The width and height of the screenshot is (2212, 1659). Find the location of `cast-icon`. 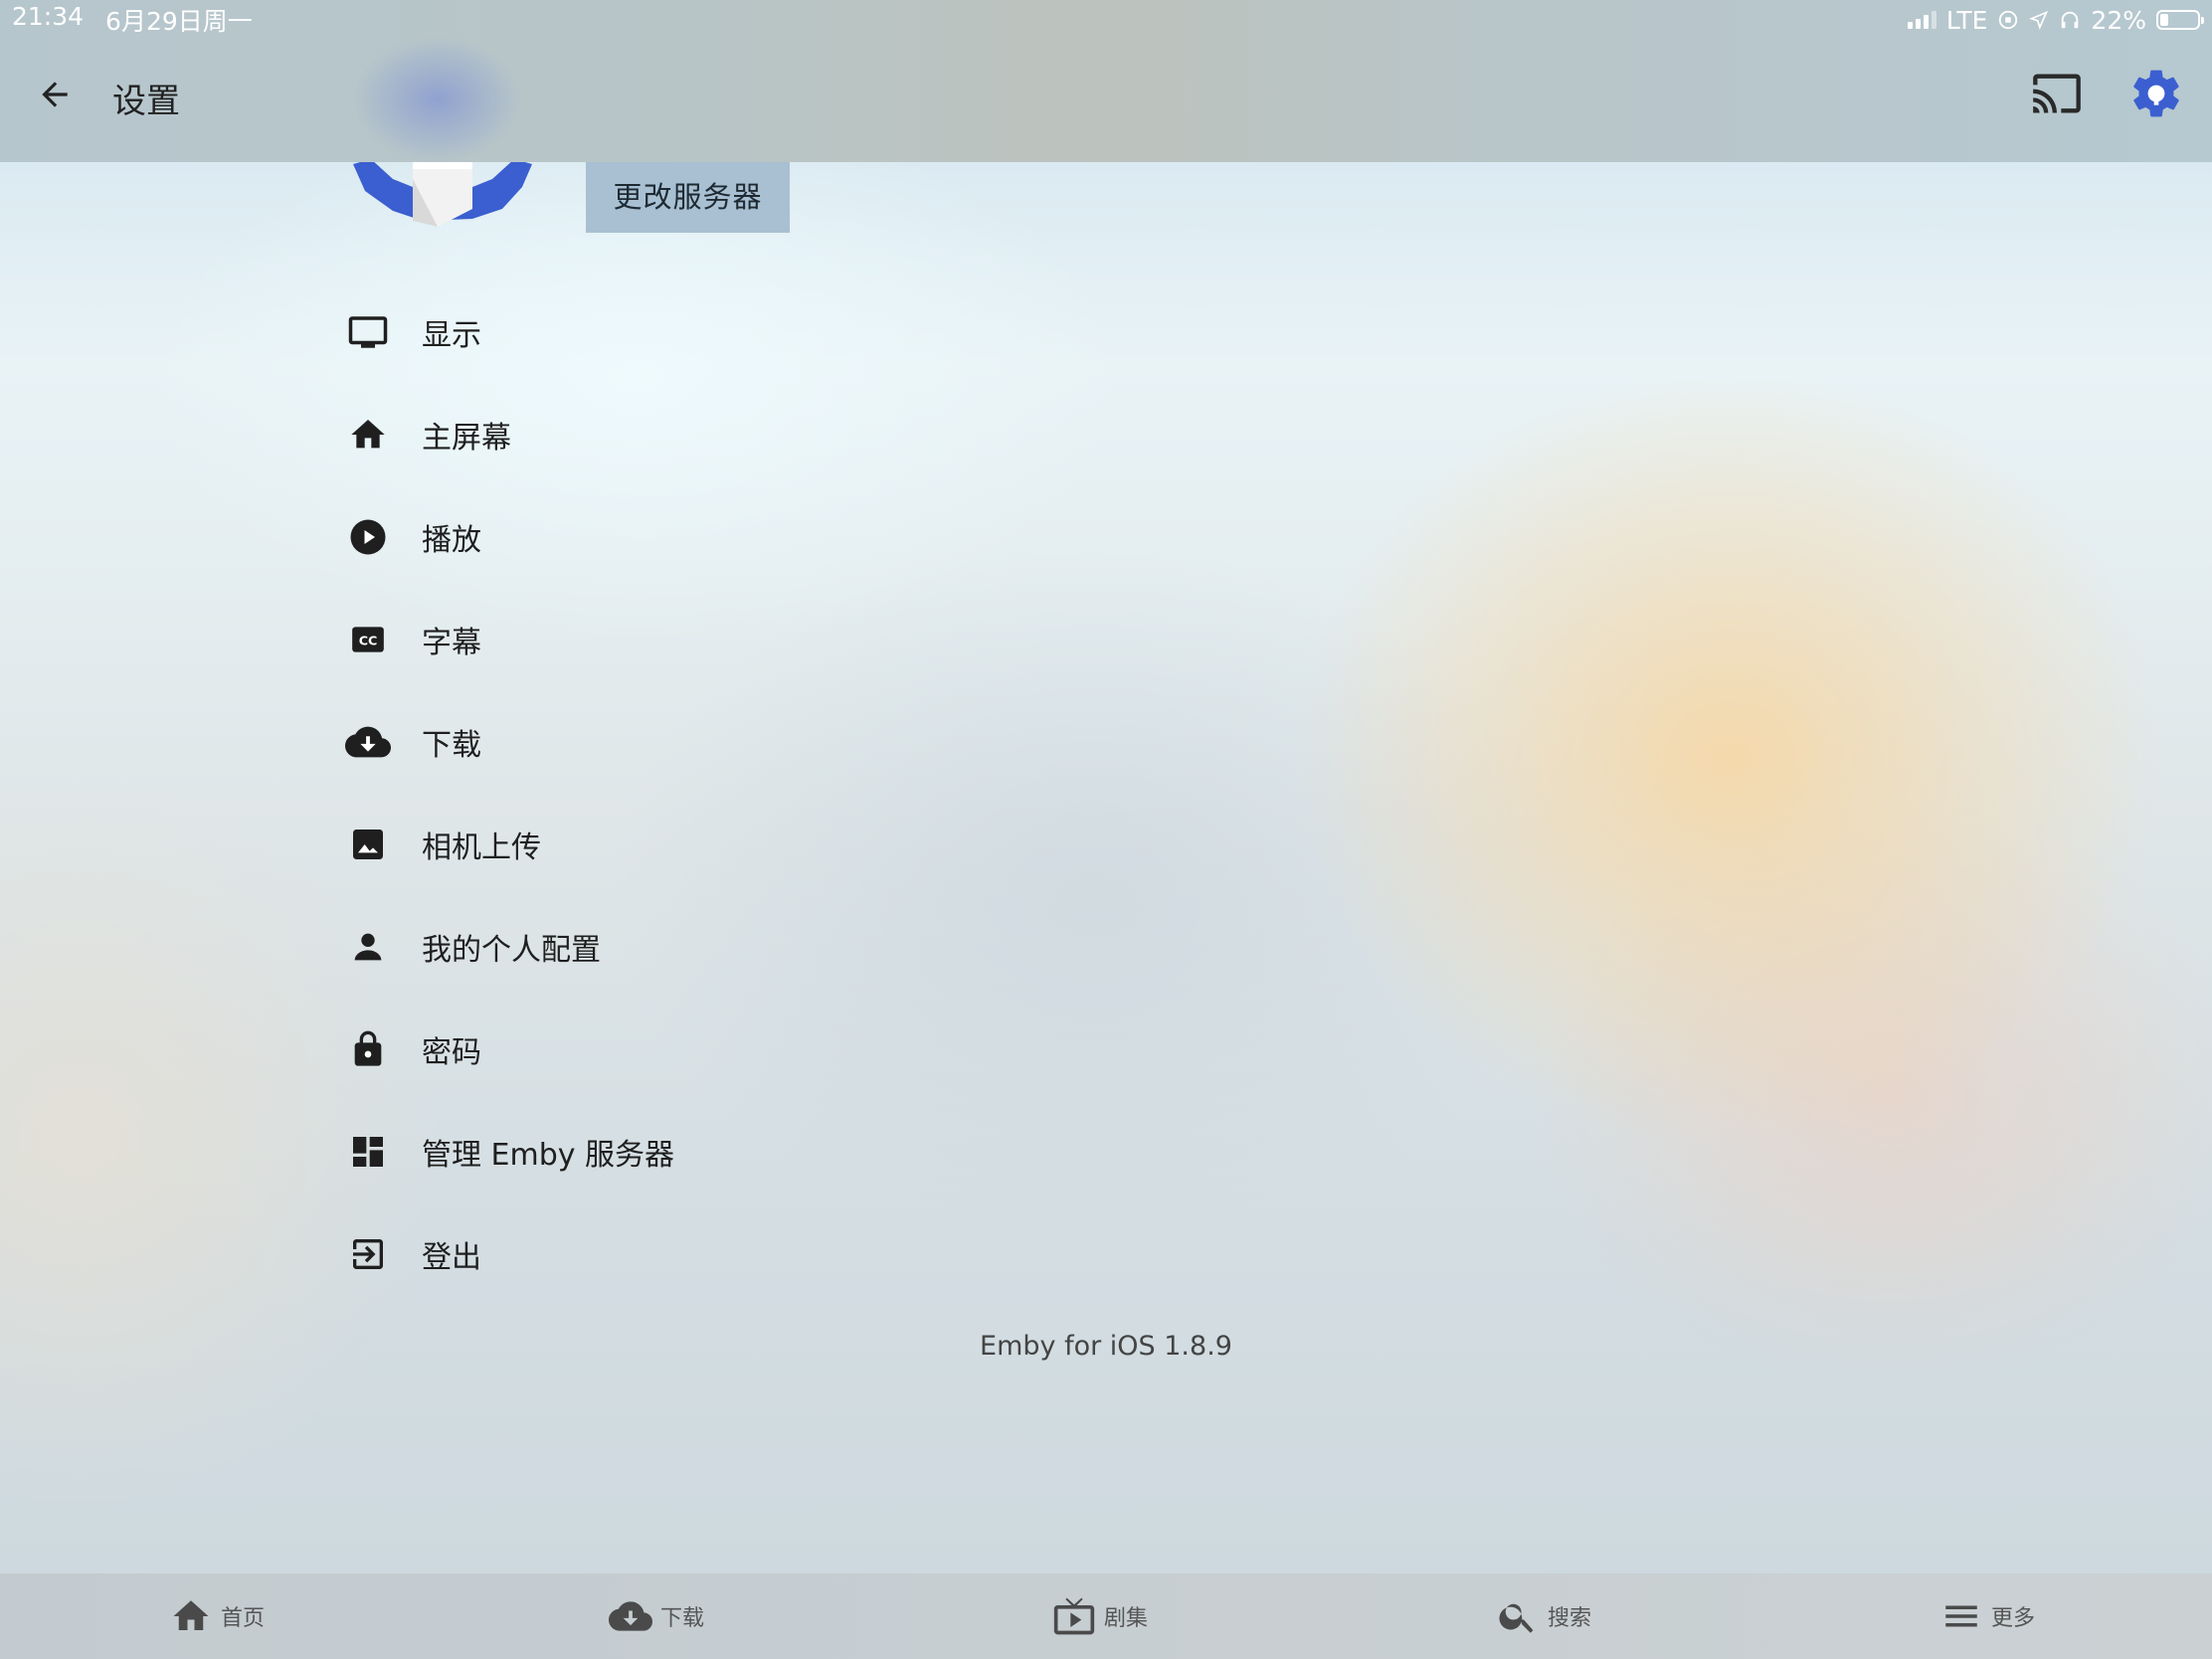

cast-icon is located at coordinates (2057, 93).